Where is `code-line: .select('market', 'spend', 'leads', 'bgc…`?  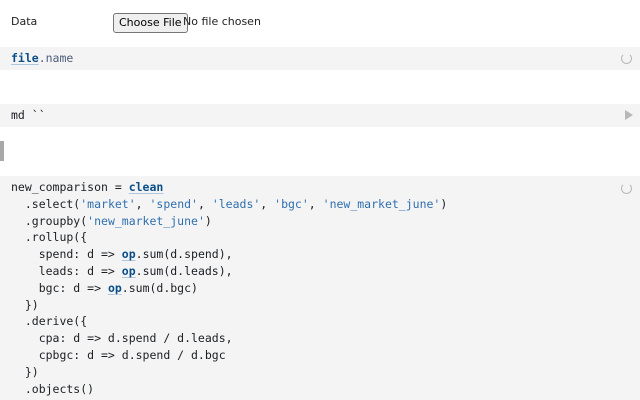 code-line: .select('market', 'spend', 'leads', 'bgc… is located at coordinates (229, 204).